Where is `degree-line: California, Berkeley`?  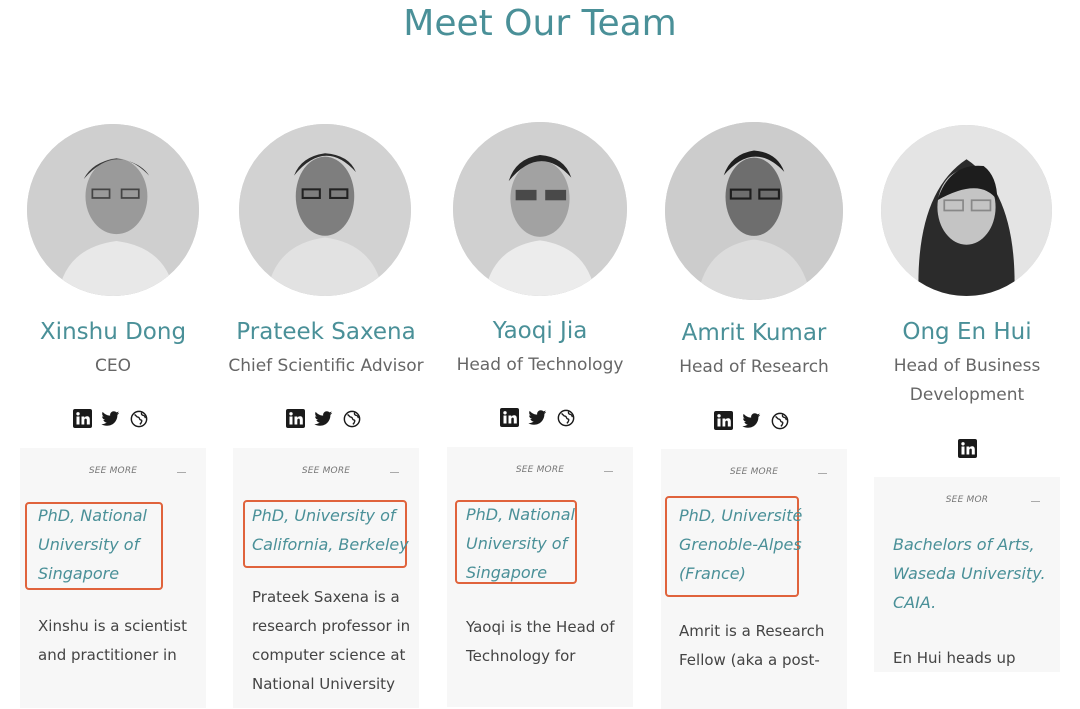
degree-line: California, Berkeley is located at coordinates (330, 544).